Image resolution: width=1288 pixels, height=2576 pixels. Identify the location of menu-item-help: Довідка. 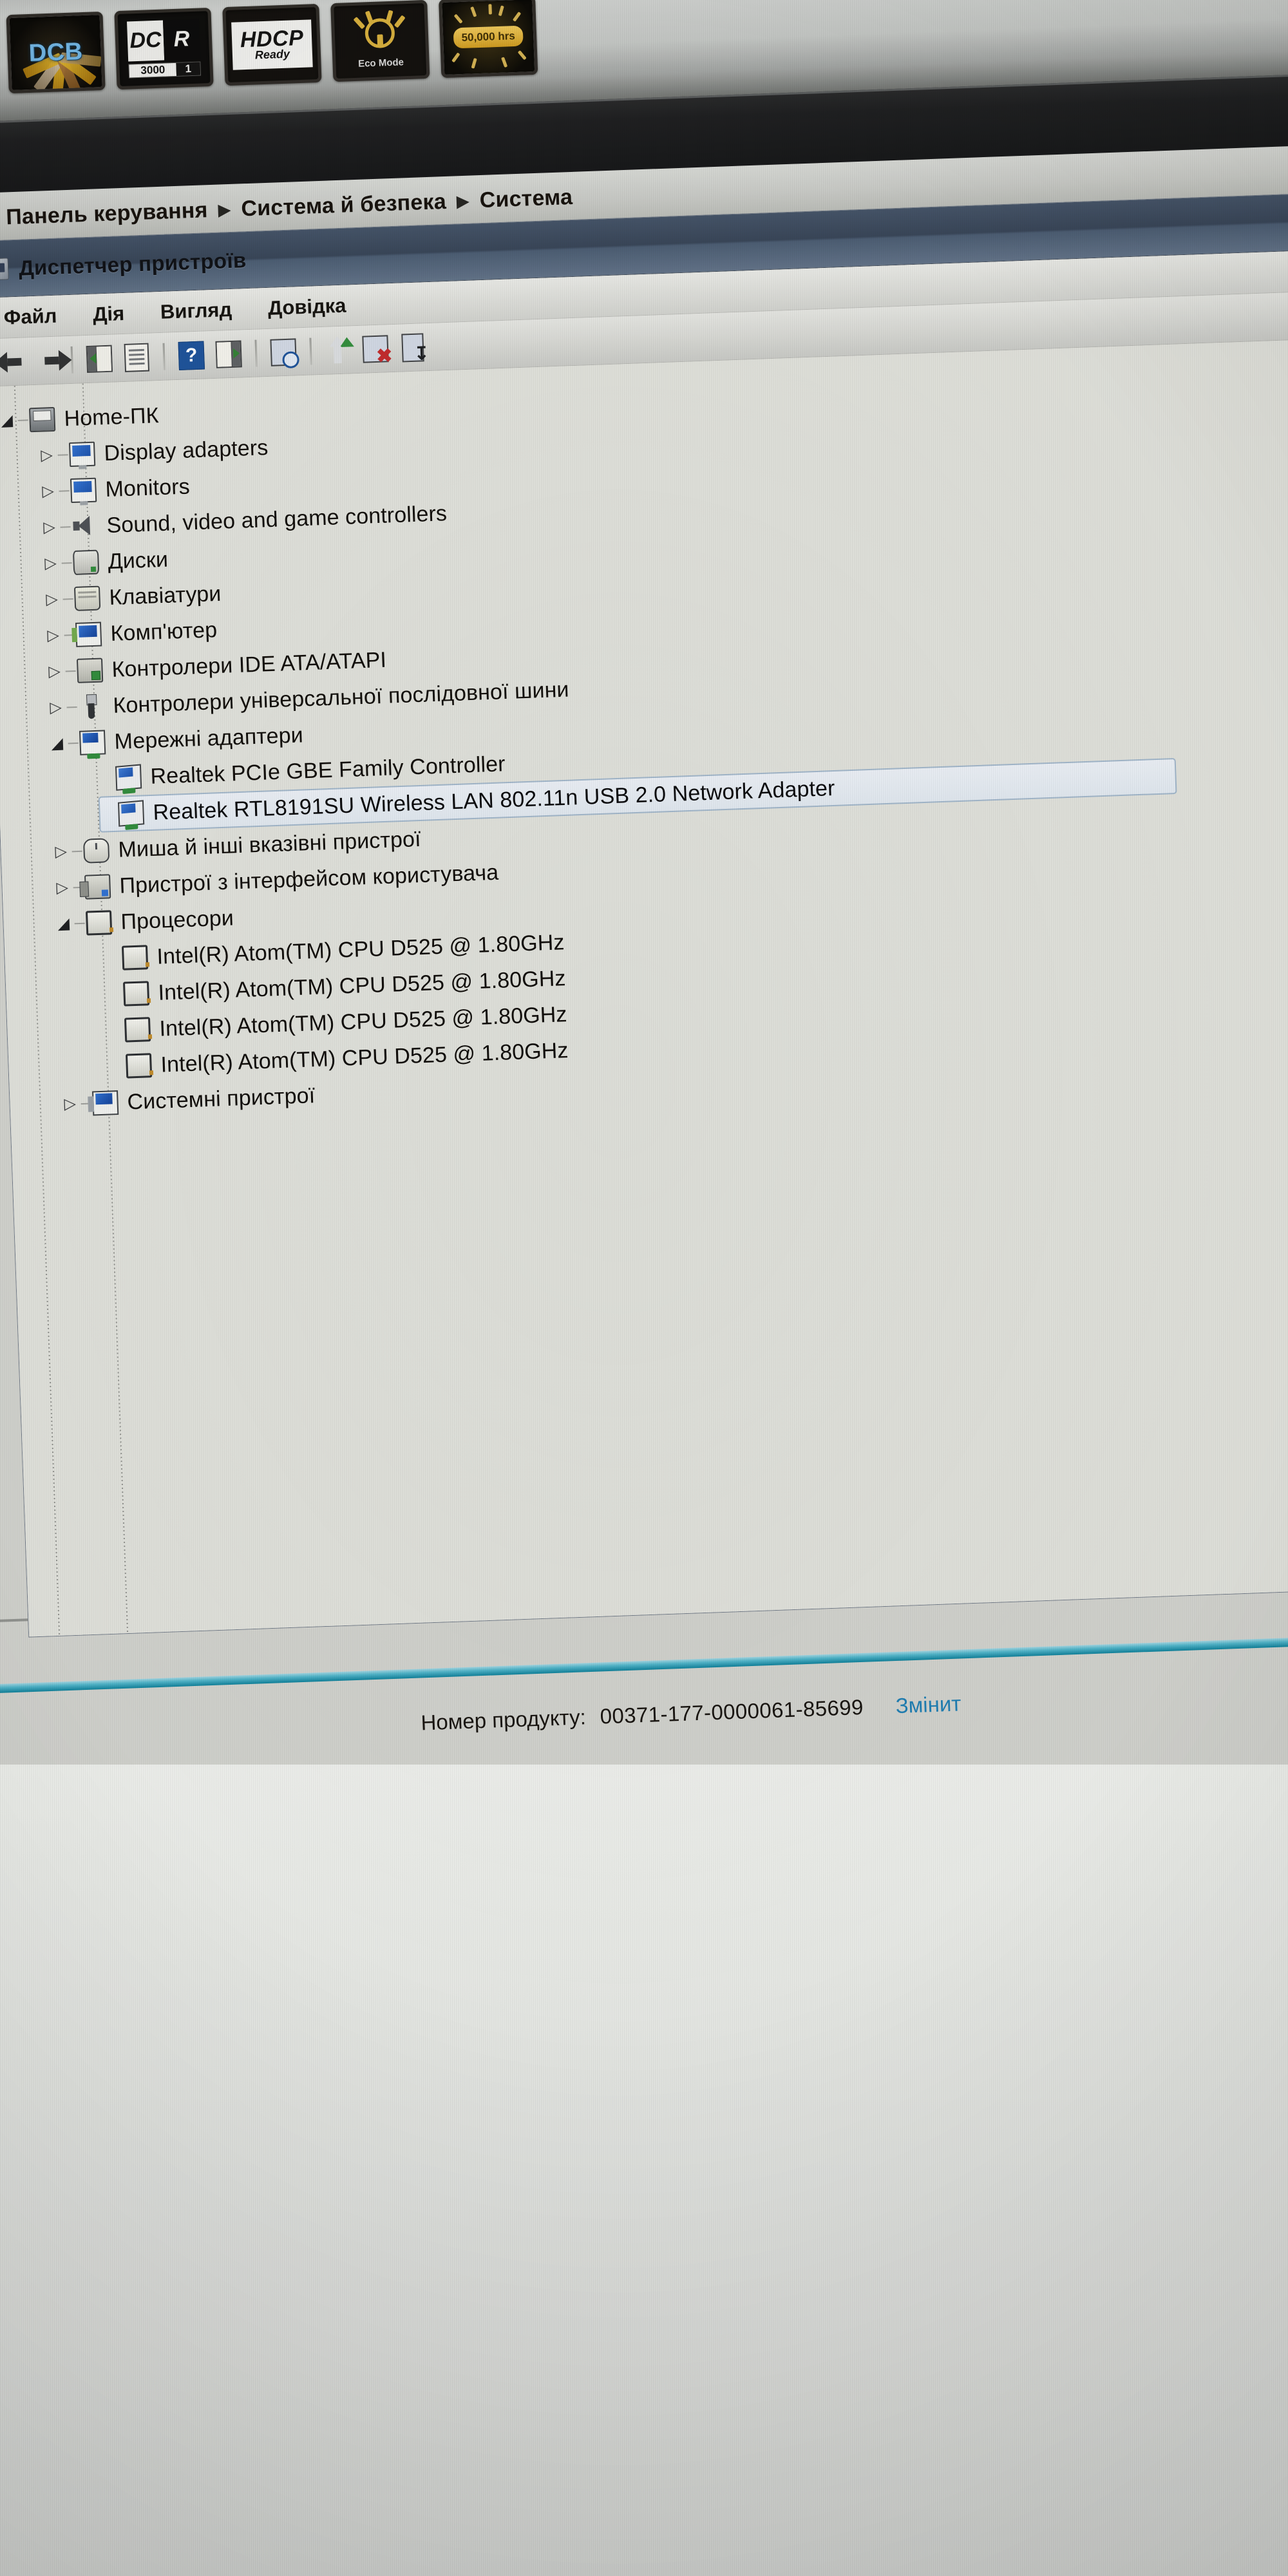
(307, 306).